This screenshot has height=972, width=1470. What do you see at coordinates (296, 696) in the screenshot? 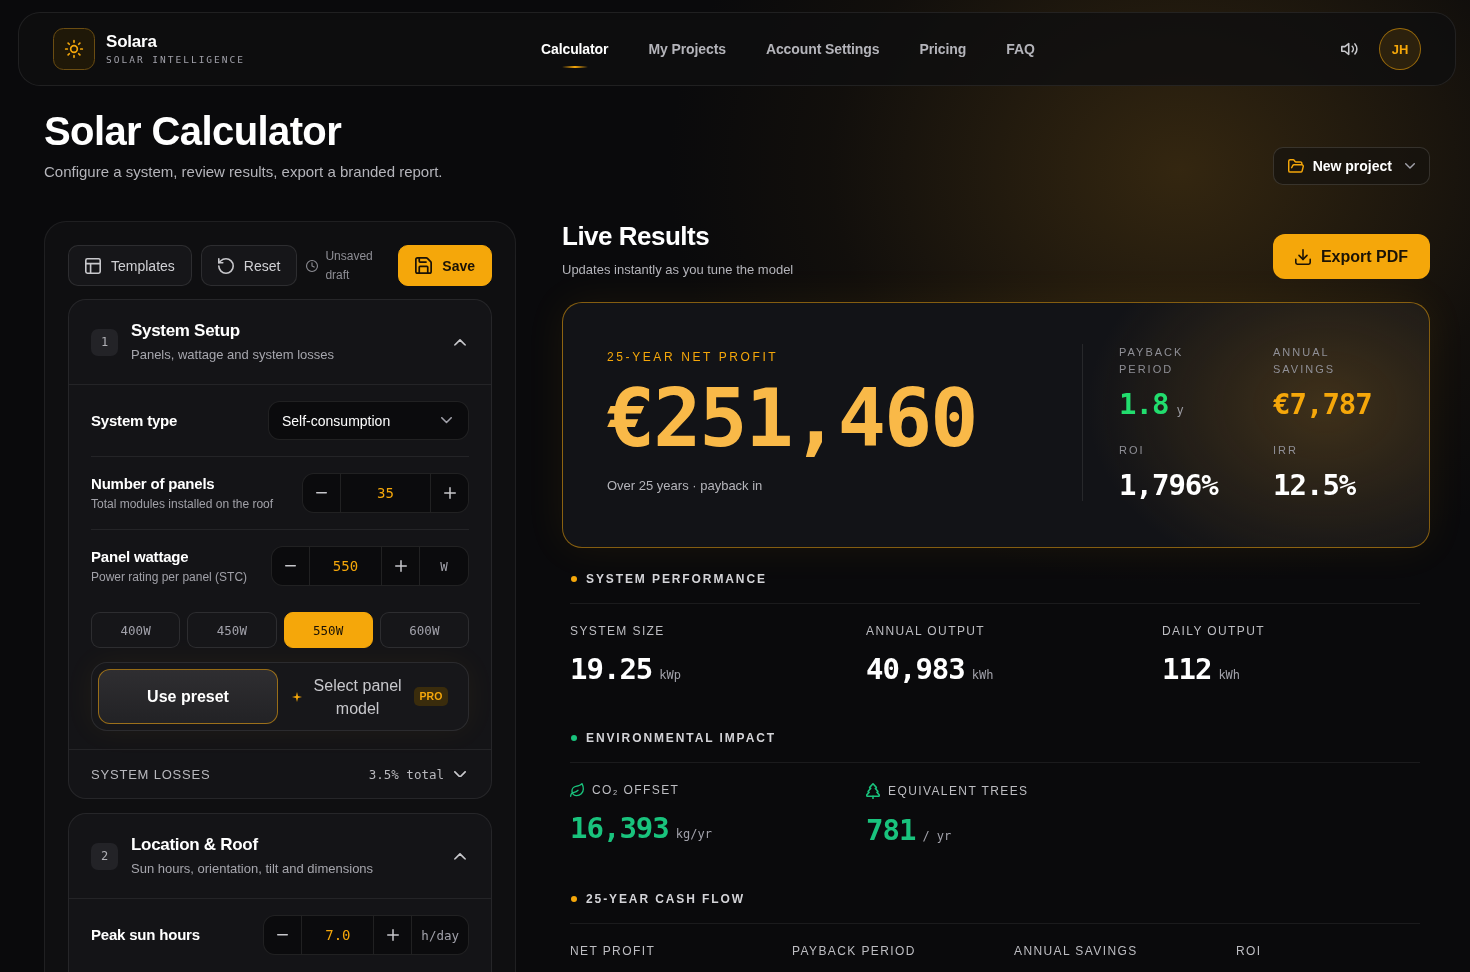
I see `sparkle-icon` at bounding box center [296, 696].